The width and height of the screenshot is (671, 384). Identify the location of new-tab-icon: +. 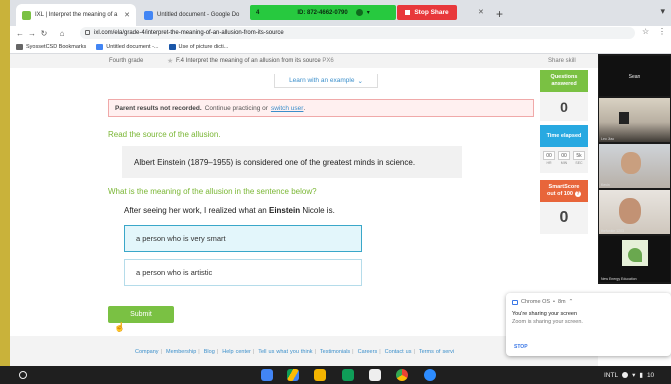
(499, 14).